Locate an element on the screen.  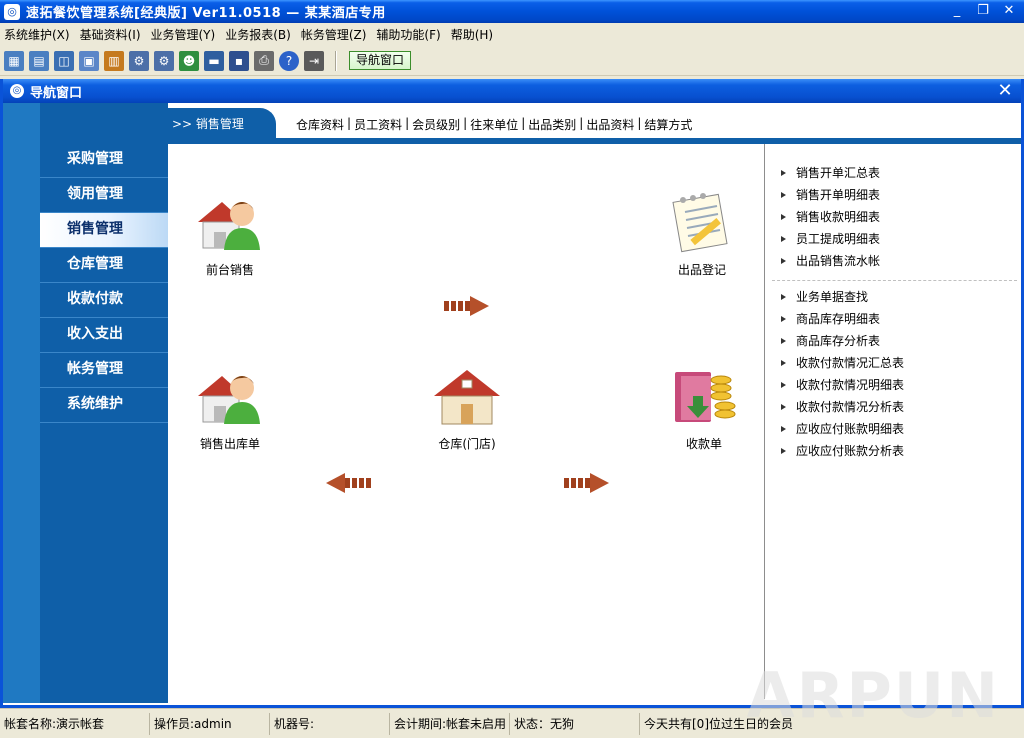
form-icon: ▣ is located at coordinates (89, 60).